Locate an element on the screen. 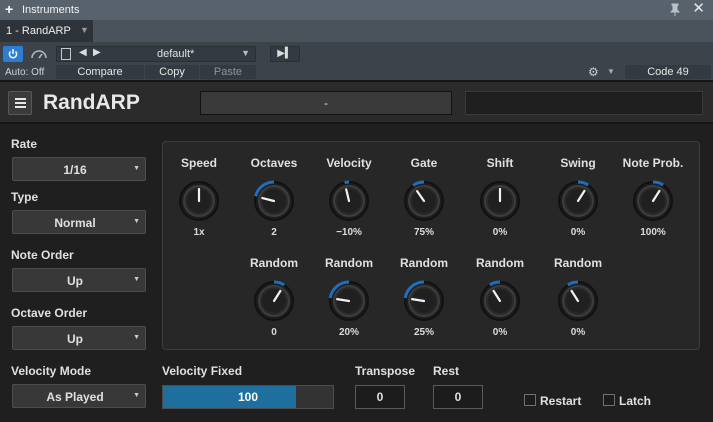 This screenshot has height=422, width=713. next-preset-icon: ▶ is located at coordinates (97, 52).